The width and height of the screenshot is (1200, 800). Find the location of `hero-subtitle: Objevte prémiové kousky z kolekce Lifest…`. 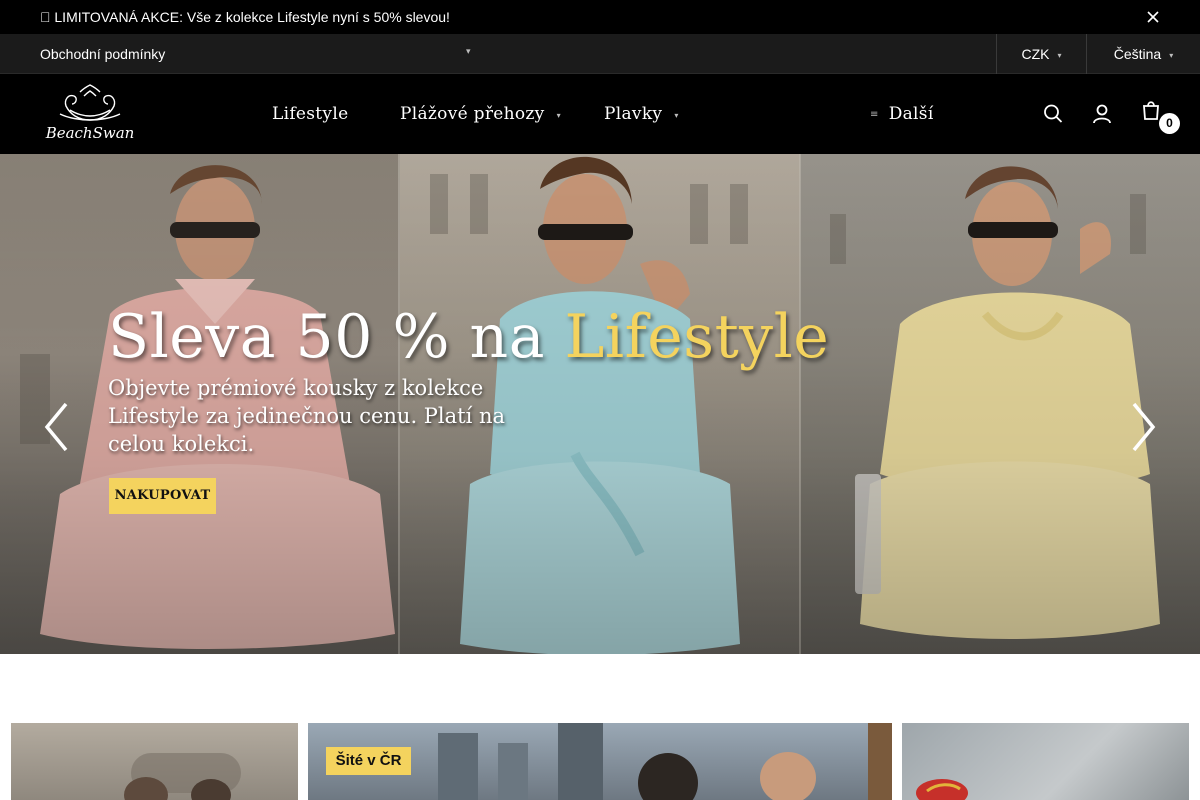

hero-subtitle: Objevte prémiové kousky z kolekce Lifest… is located at coordinates (307, 416).